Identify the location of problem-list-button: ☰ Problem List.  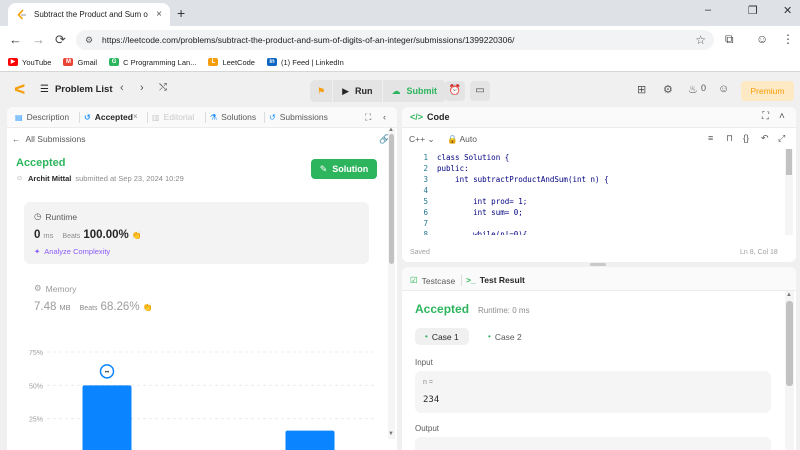
(76, 89).